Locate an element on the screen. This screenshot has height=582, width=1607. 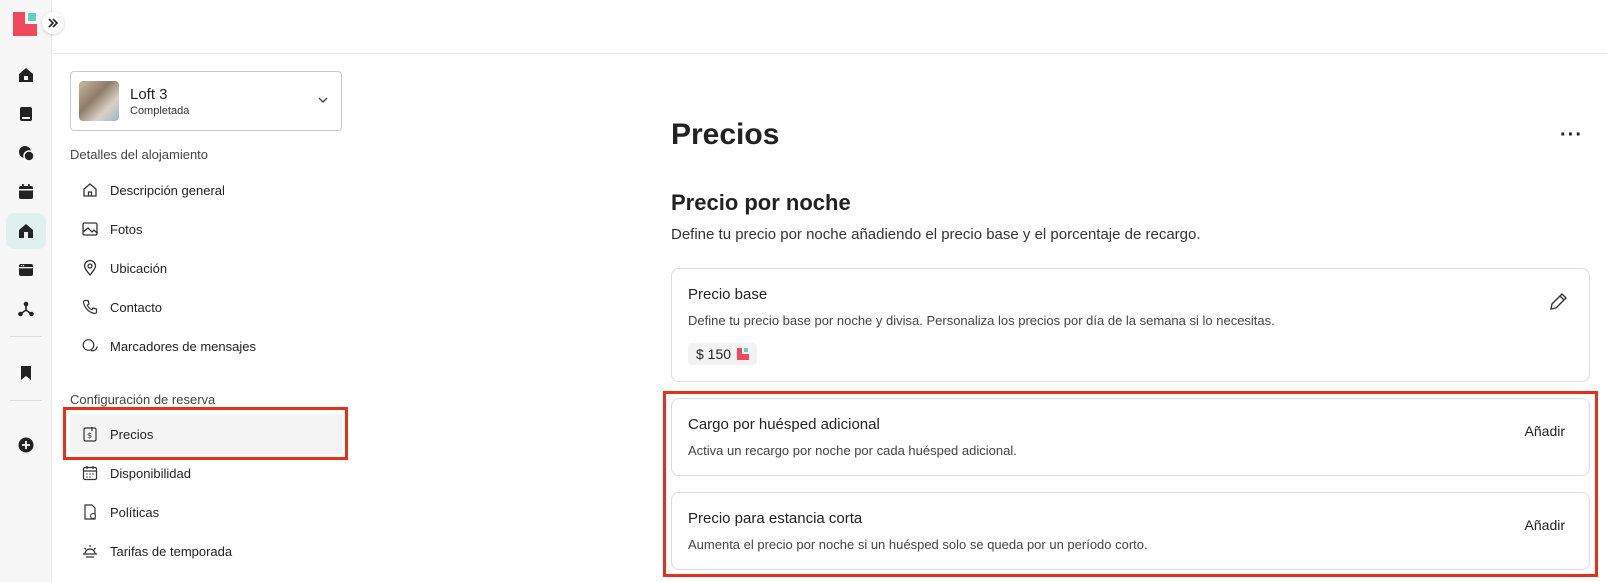
rail-browser-button is located at coordinates (26, 270).